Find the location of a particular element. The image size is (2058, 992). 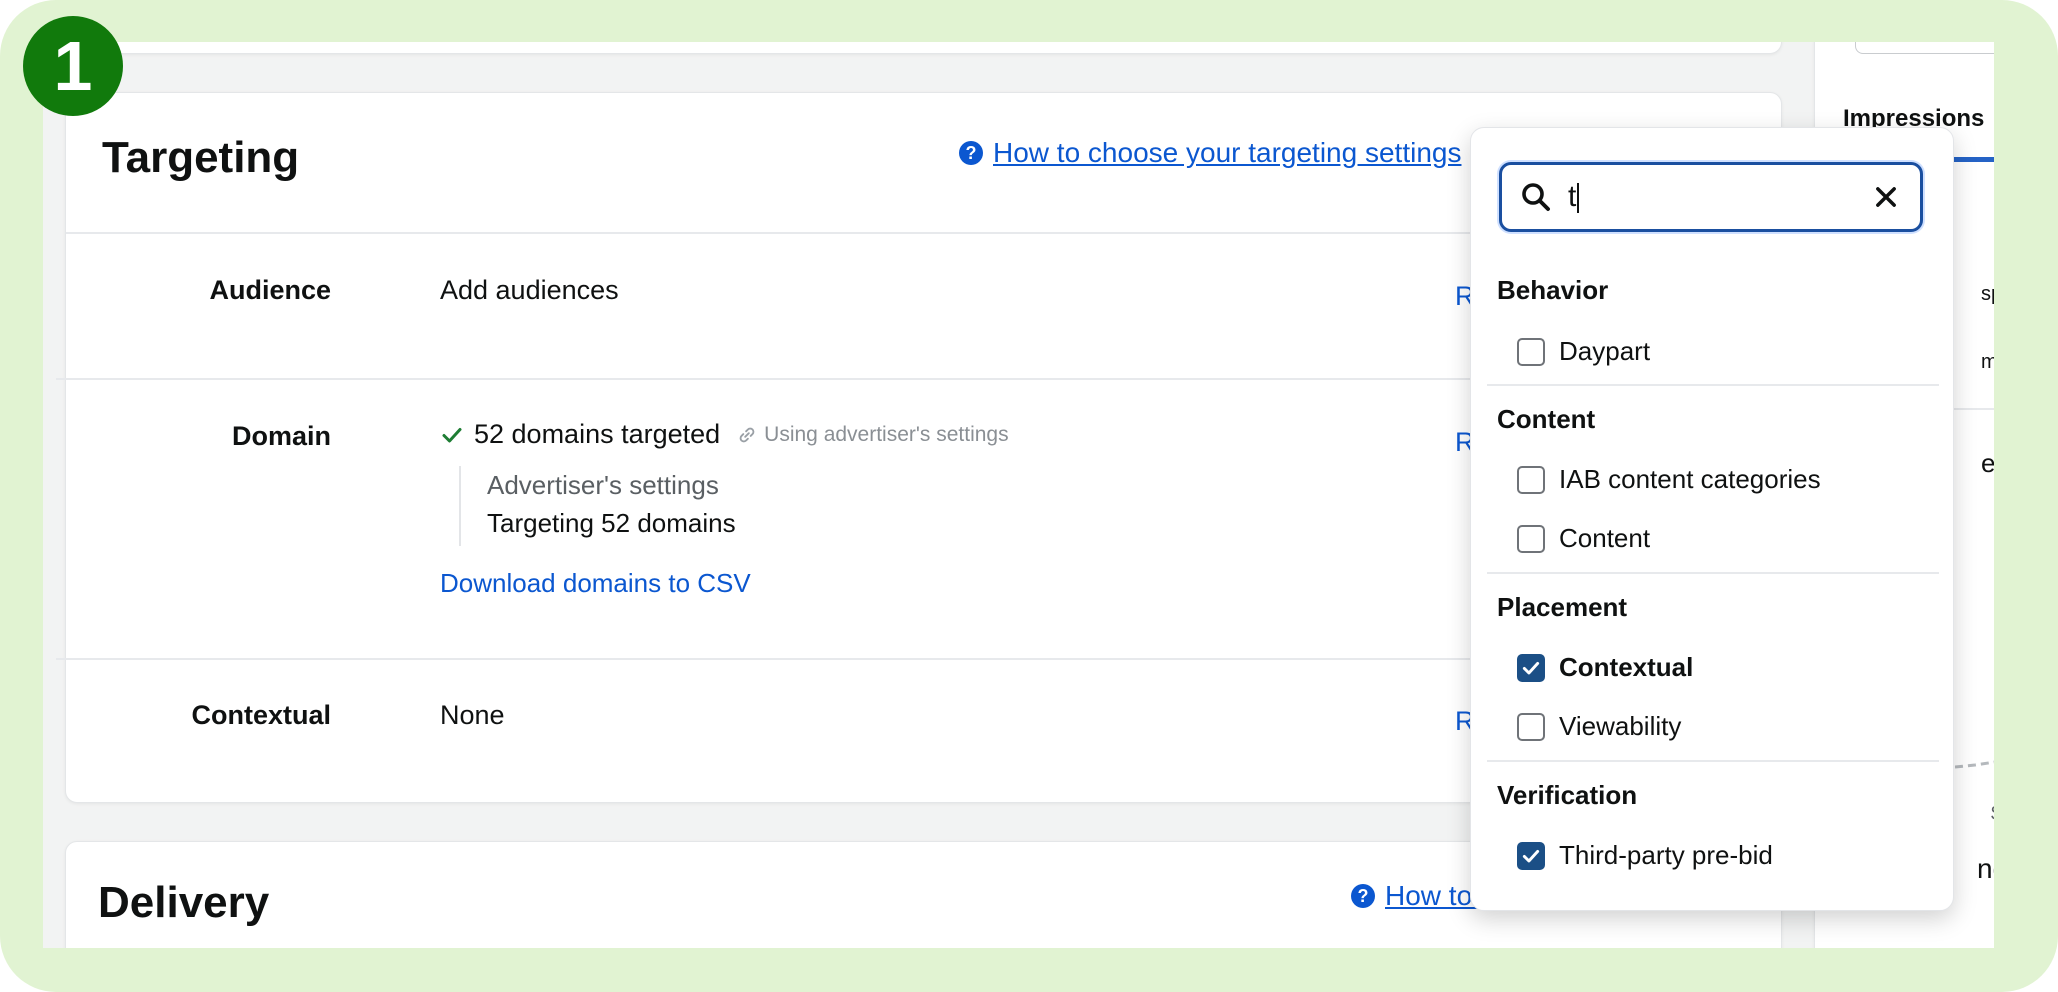

side-clipped-text: spend is located at coordinates (1987, 294).